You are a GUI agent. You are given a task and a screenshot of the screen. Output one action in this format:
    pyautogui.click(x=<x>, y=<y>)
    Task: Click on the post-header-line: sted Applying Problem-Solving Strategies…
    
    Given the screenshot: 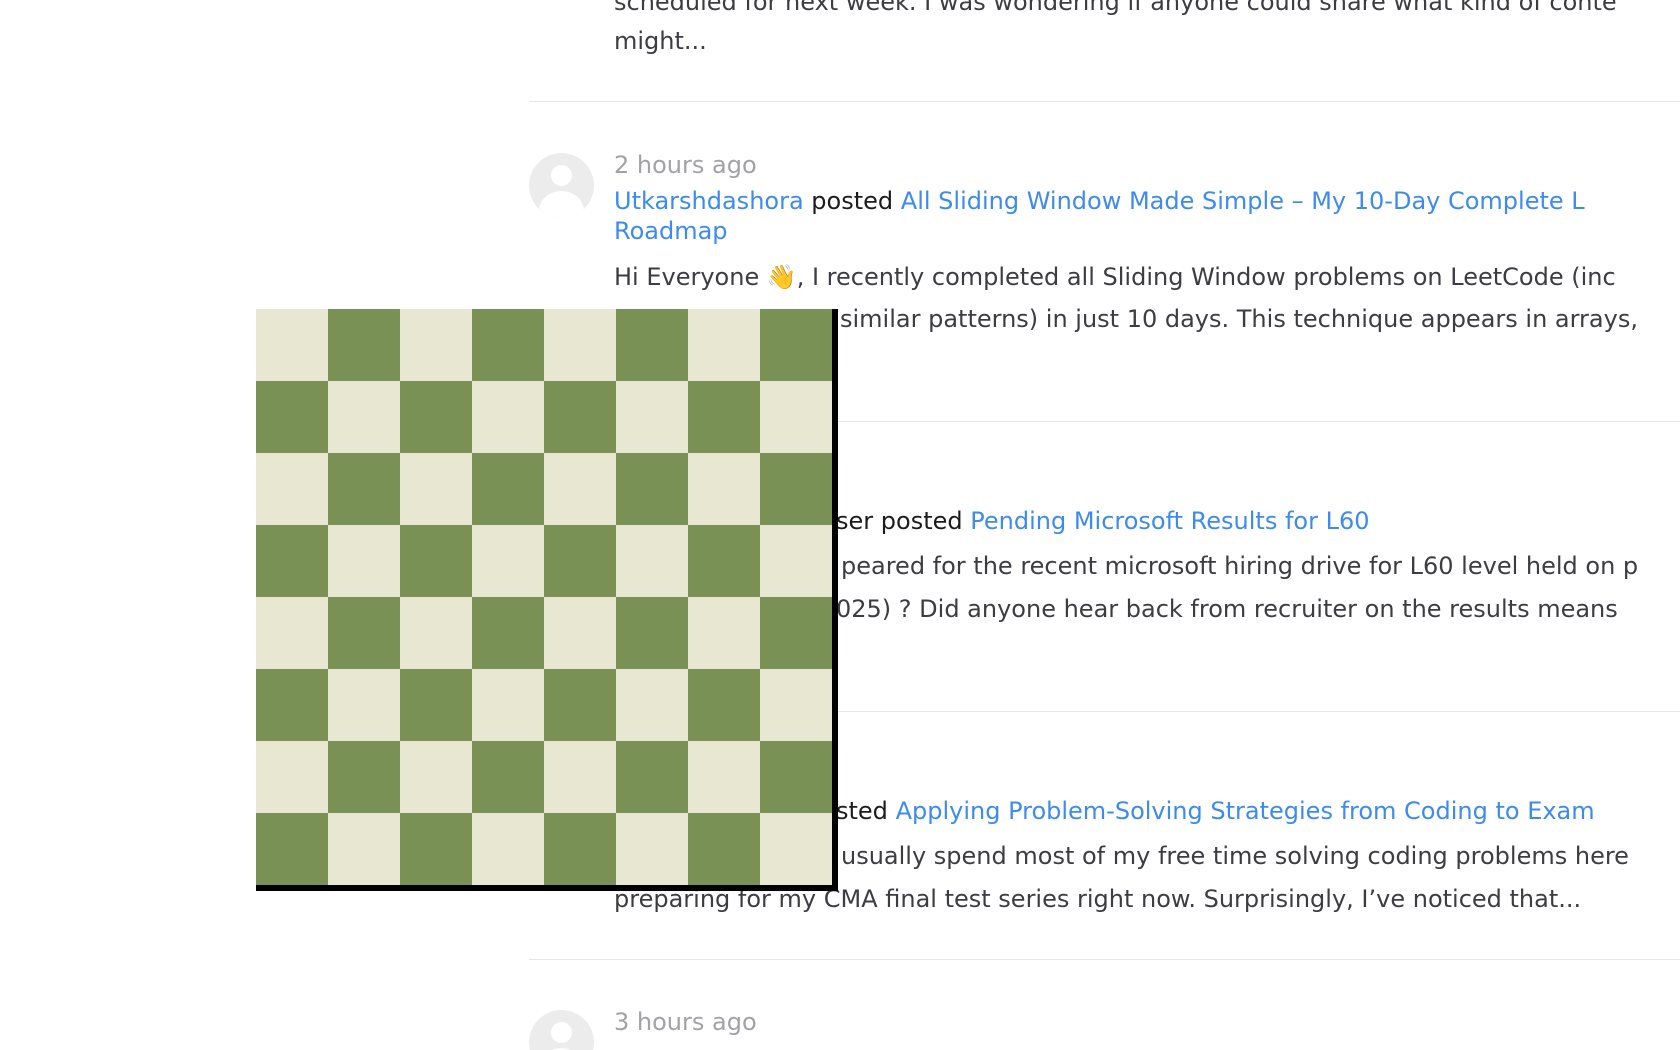 What is the action you would take?
    pyautogui.click(x=1215, y=811)
    